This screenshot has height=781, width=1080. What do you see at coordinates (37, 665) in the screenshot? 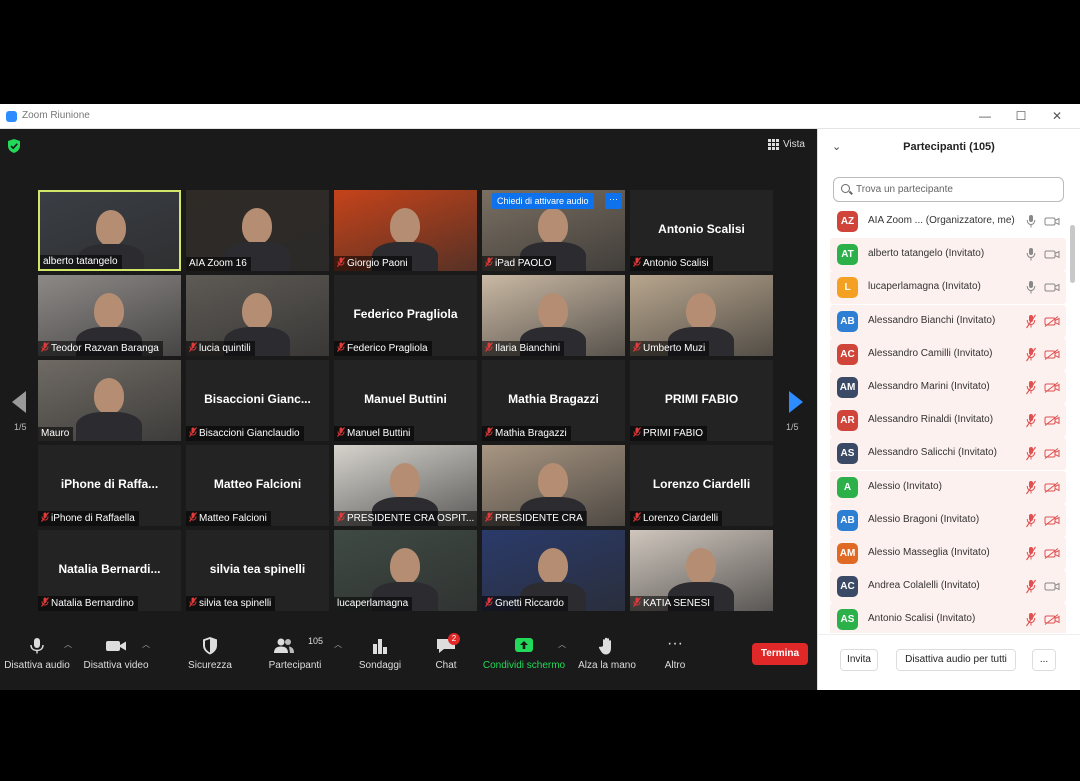
I see `mute-label: Disattiva audio` at bounding box center [37, 665].